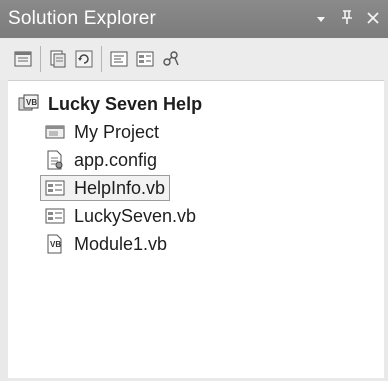 Image resolution: width=388 pixels, height=381 pixels. Describe the element at coordinates (120, 187) in the screenshot. I see `tree-item-label: HelpInfo.vb` at that location.